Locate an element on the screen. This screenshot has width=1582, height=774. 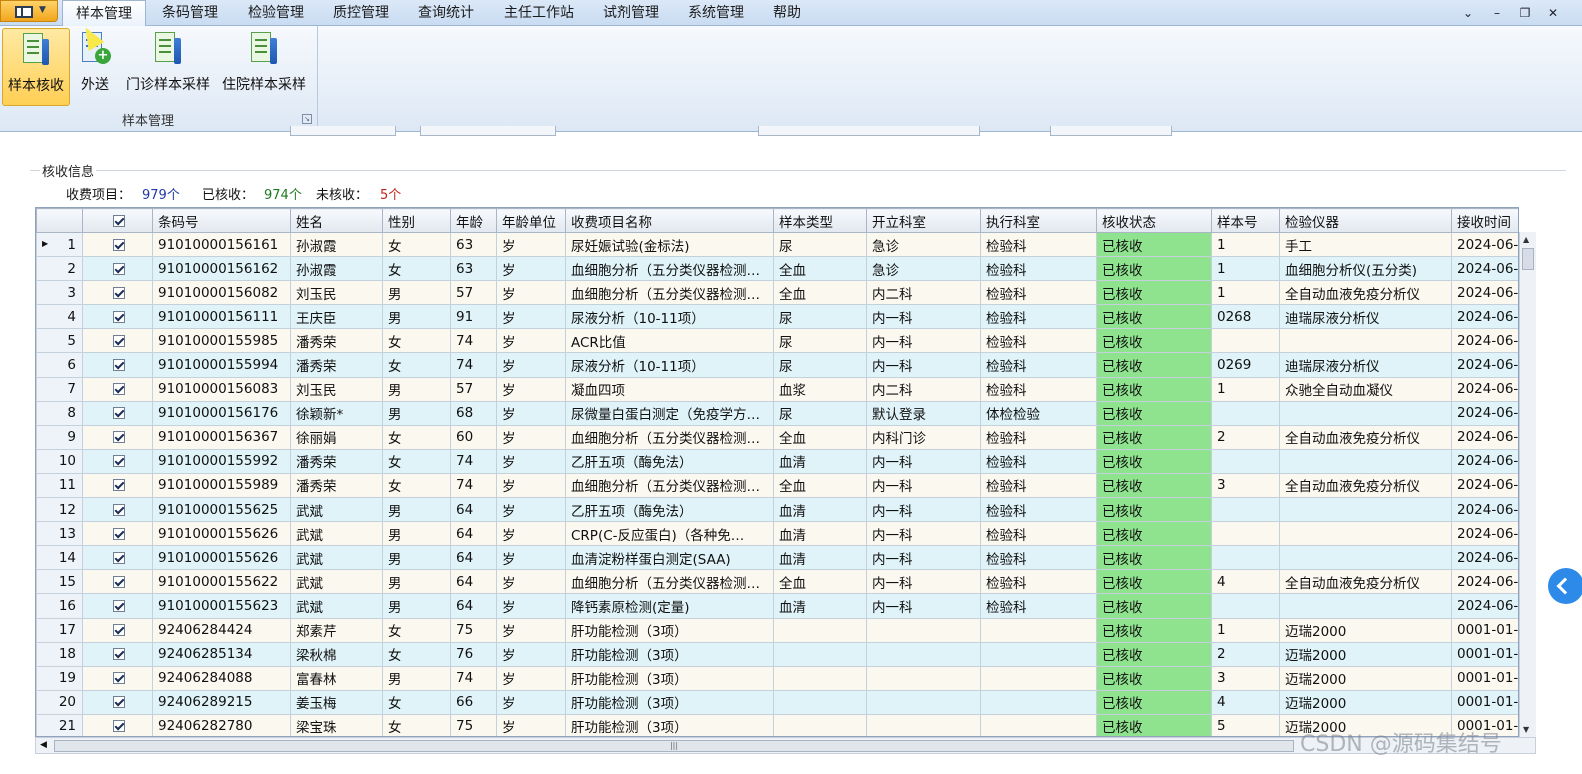
cell-charge-item: 乙肝五项（酶免法） is located at coordinates (669, 461).